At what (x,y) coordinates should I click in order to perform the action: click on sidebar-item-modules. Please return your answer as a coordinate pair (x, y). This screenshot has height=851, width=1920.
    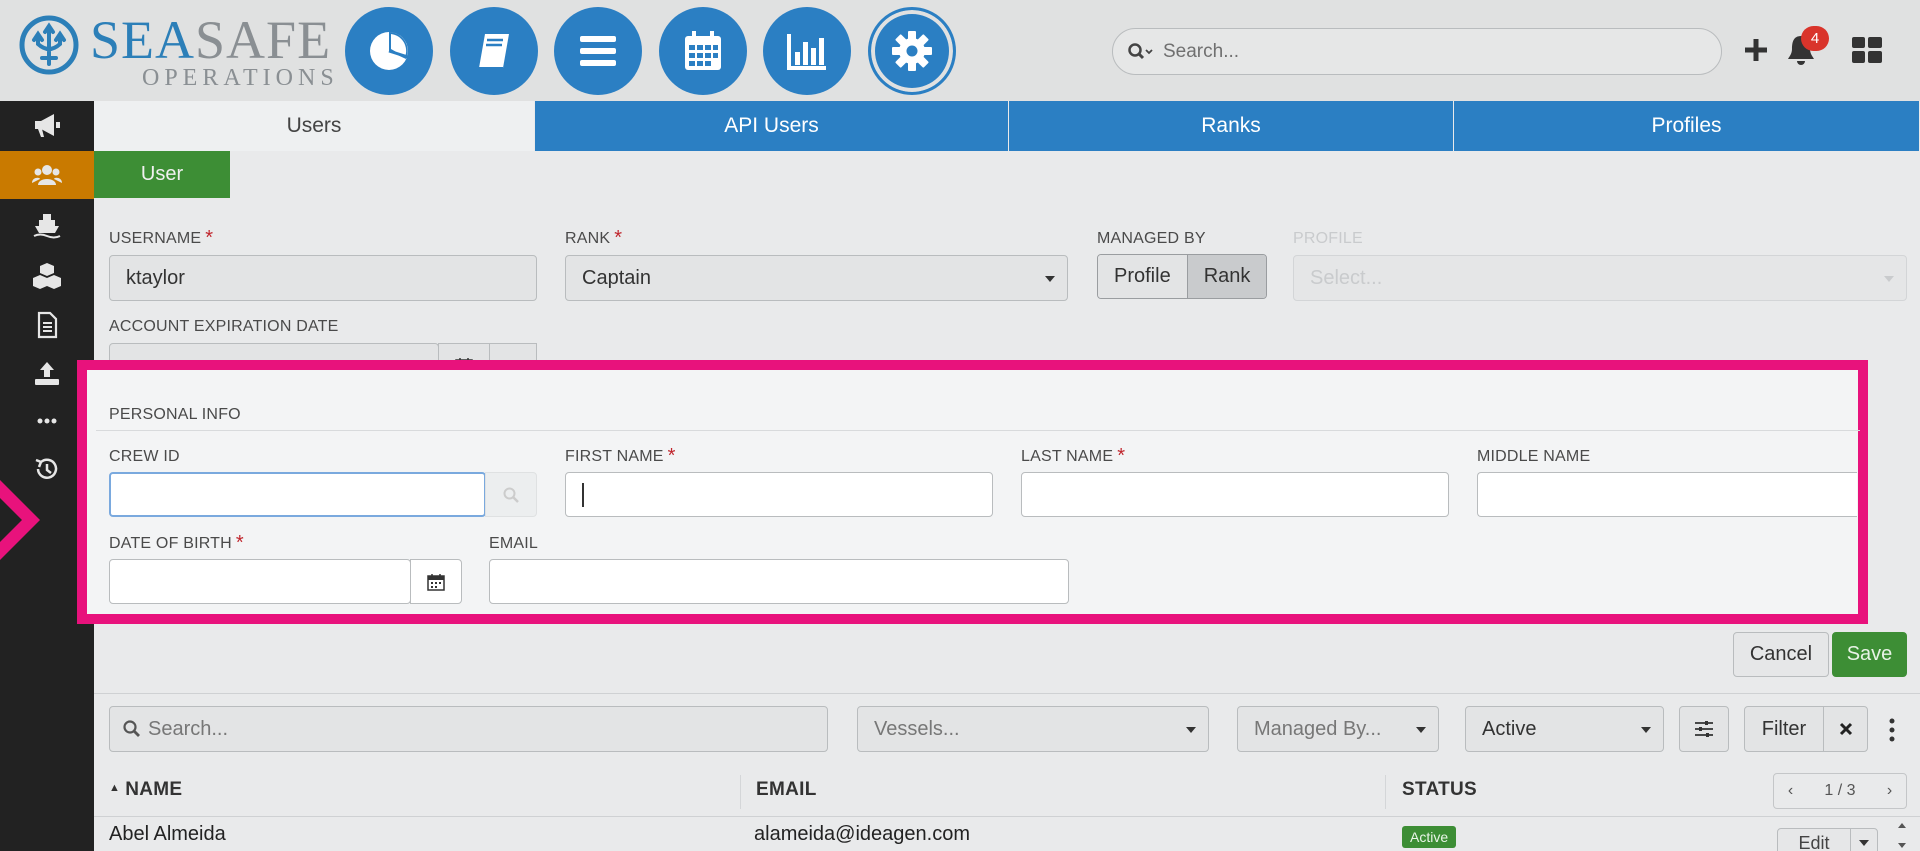
    Looking at the image, I should click on (47, 275).